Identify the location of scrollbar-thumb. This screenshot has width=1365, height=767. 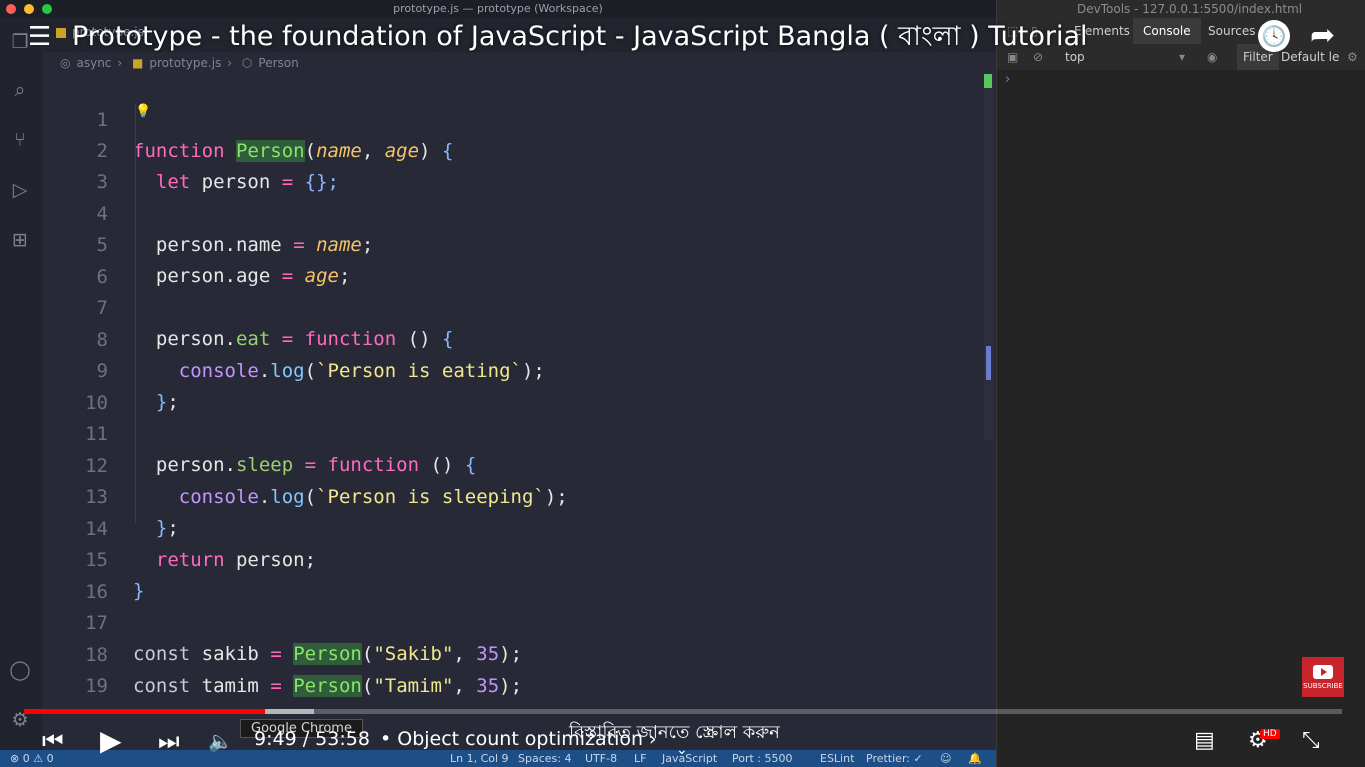
(988, 363).